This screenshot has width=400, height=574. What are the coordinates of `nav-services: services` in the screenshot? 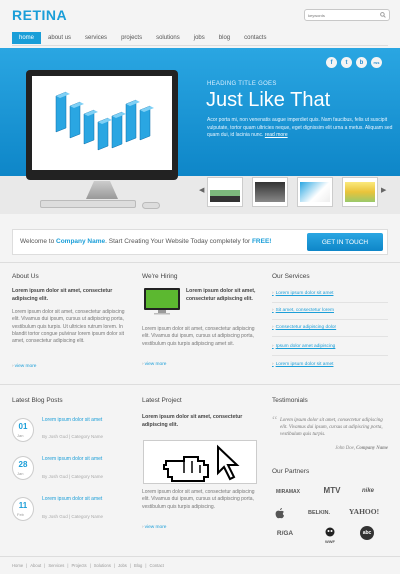 It's located at (96, 38).